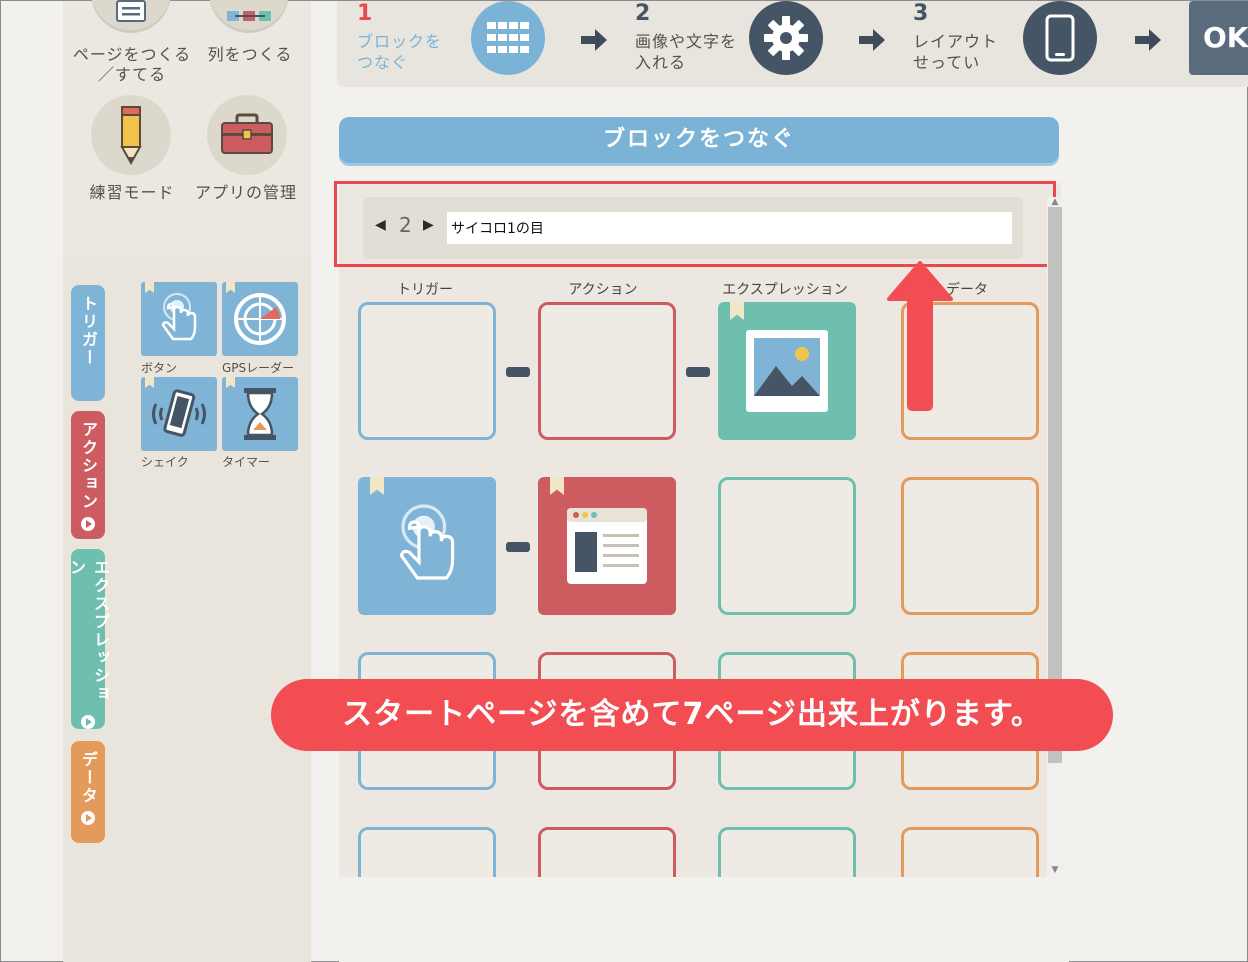  I want to click on scroll-up-icon: ▲, so click(1055, 202).